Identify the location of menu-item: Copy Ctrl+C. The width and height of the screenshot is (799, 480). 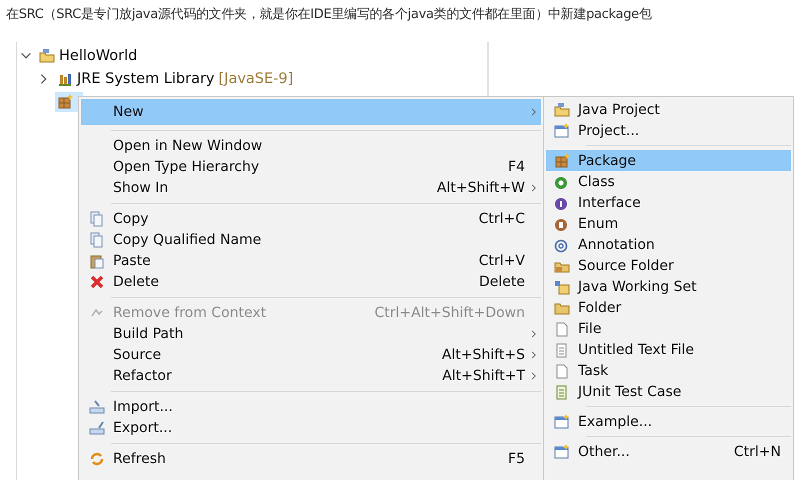
(311, 218).